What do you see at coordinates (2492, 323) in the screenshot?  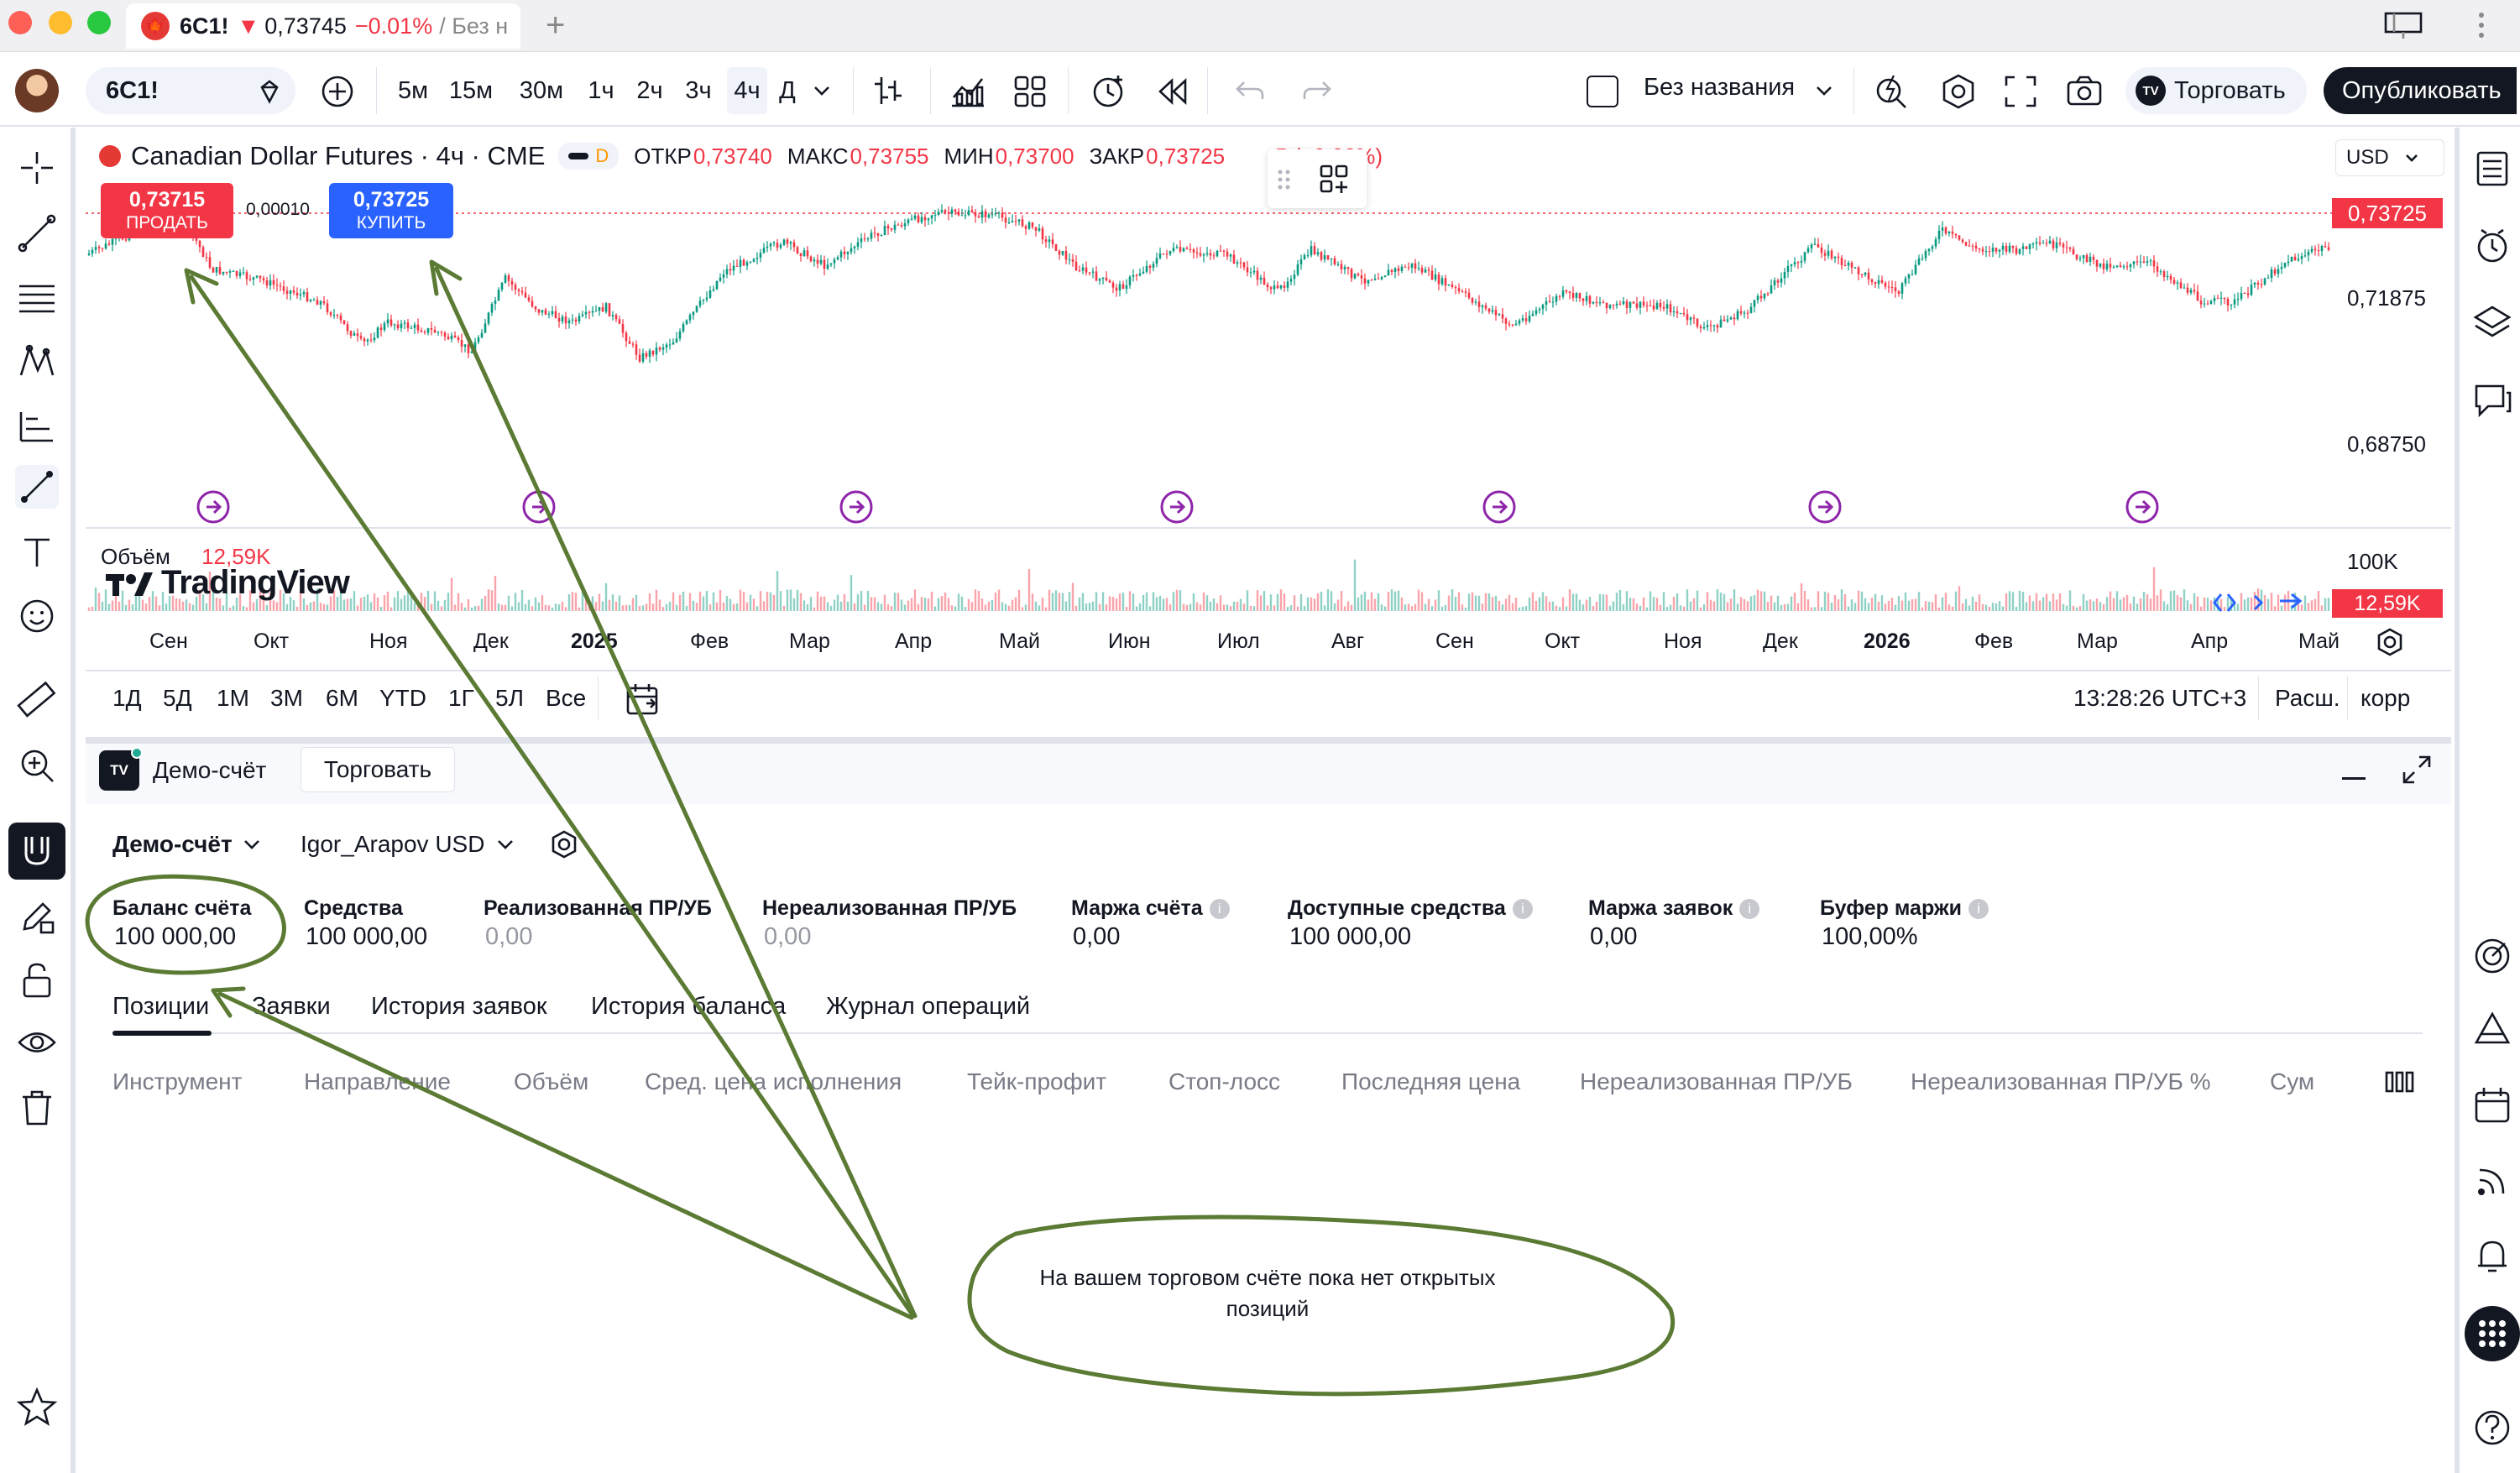 I see `layers-icon` at bounding box center [2492, 323].